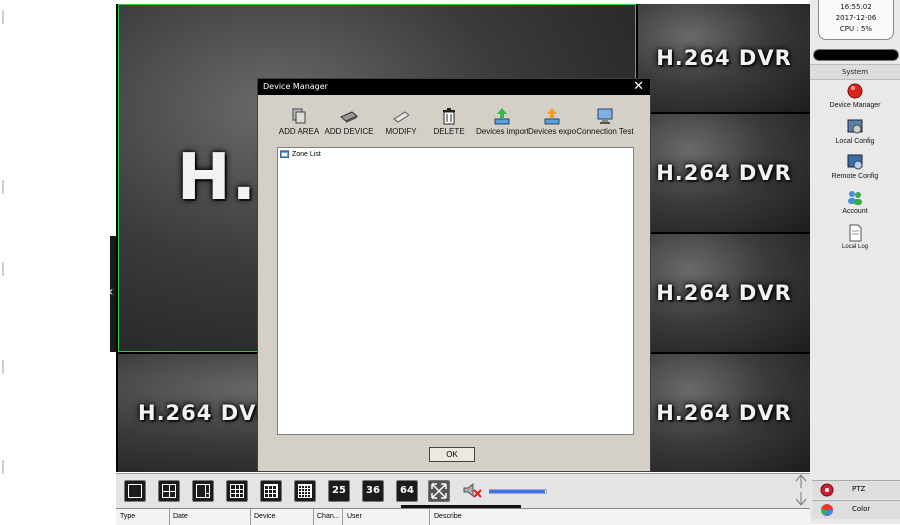 Image resolution: width=900 pixels, height=525 pixels. Describe the element at coordinates (855, 72) in the screenshot. I see `section-header-system: System` at that location.